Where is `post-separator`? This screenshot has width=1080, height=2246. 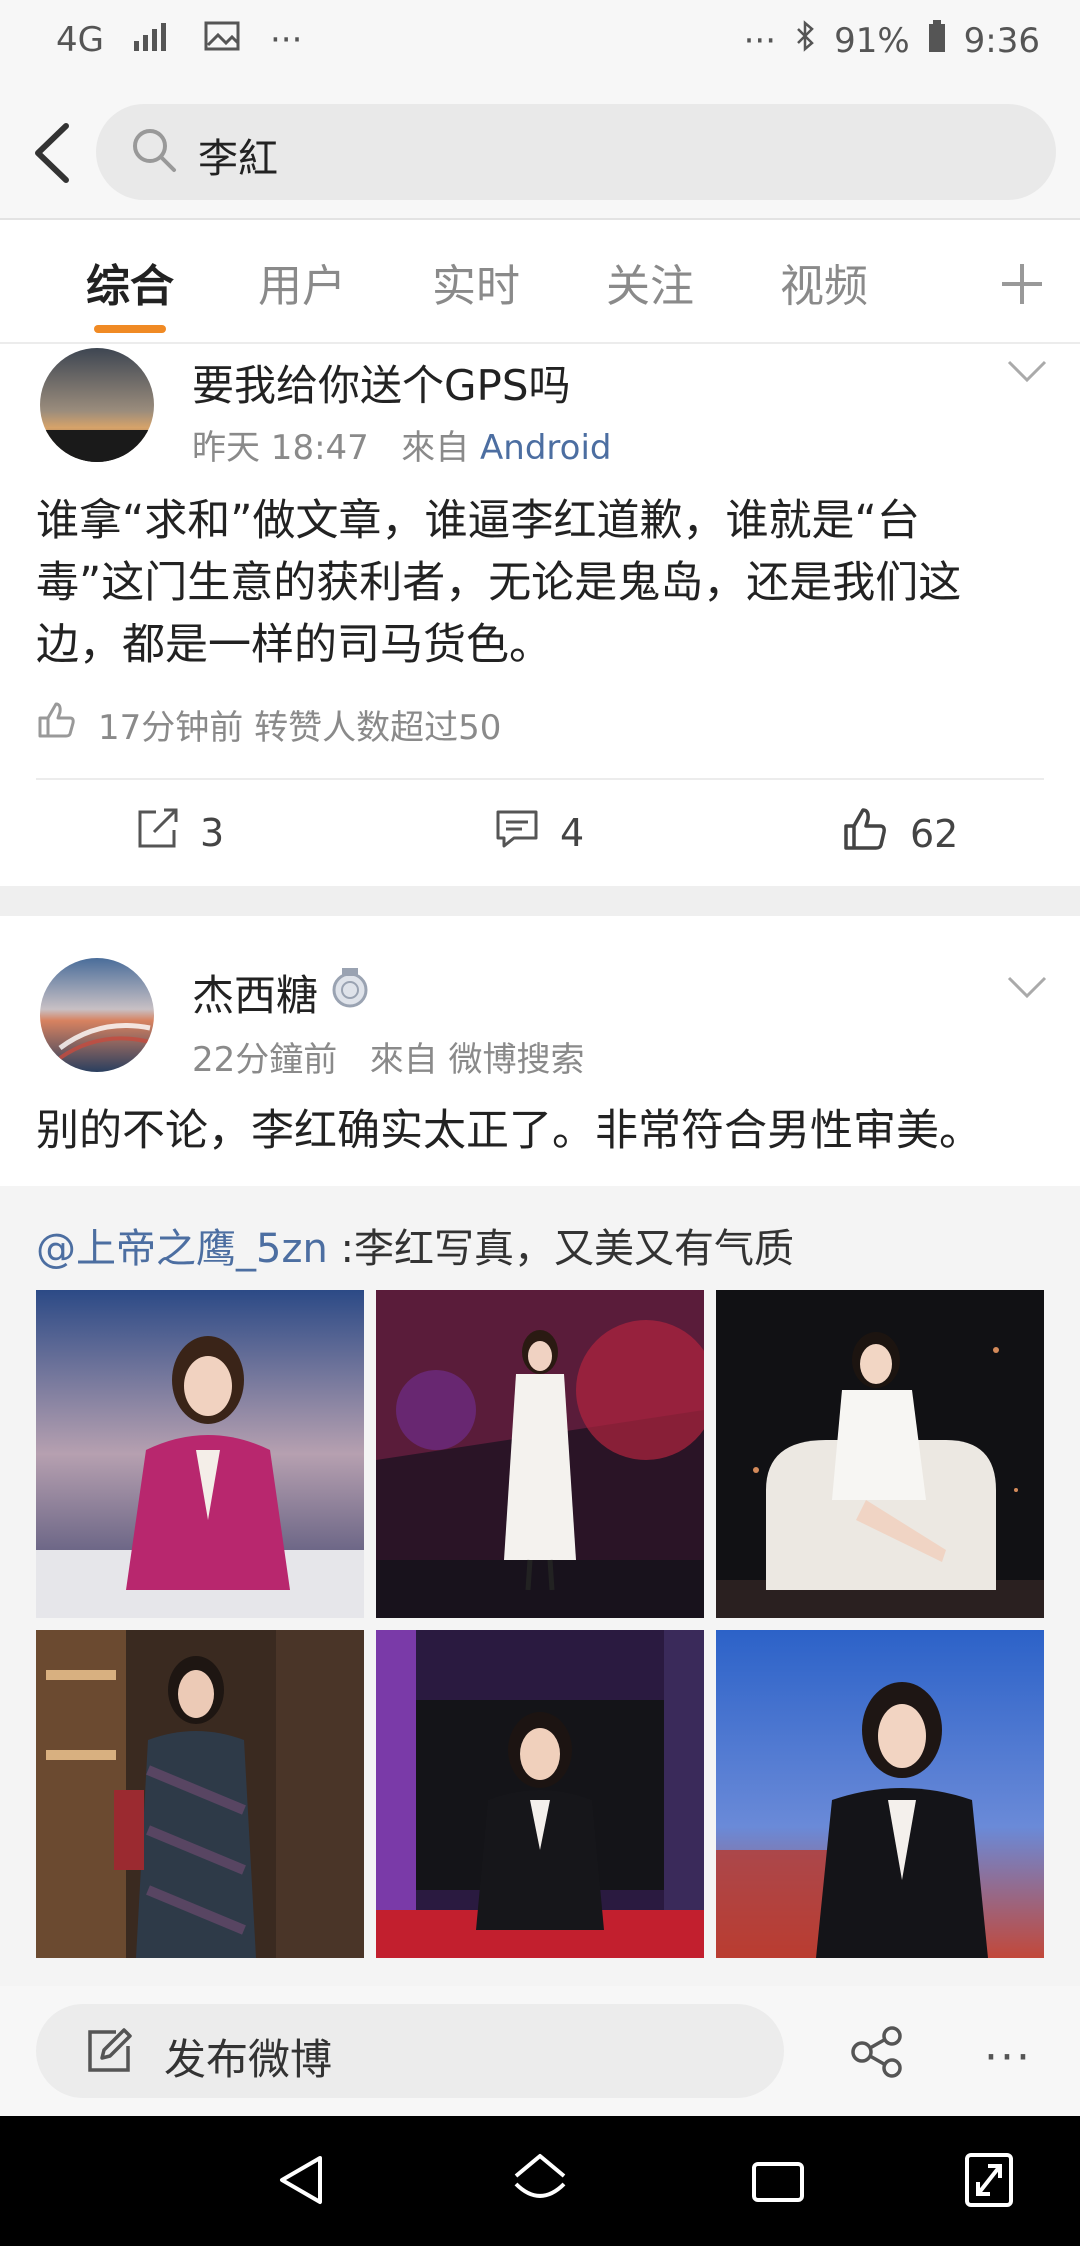 post-separator is located at coordinates (540, 901).